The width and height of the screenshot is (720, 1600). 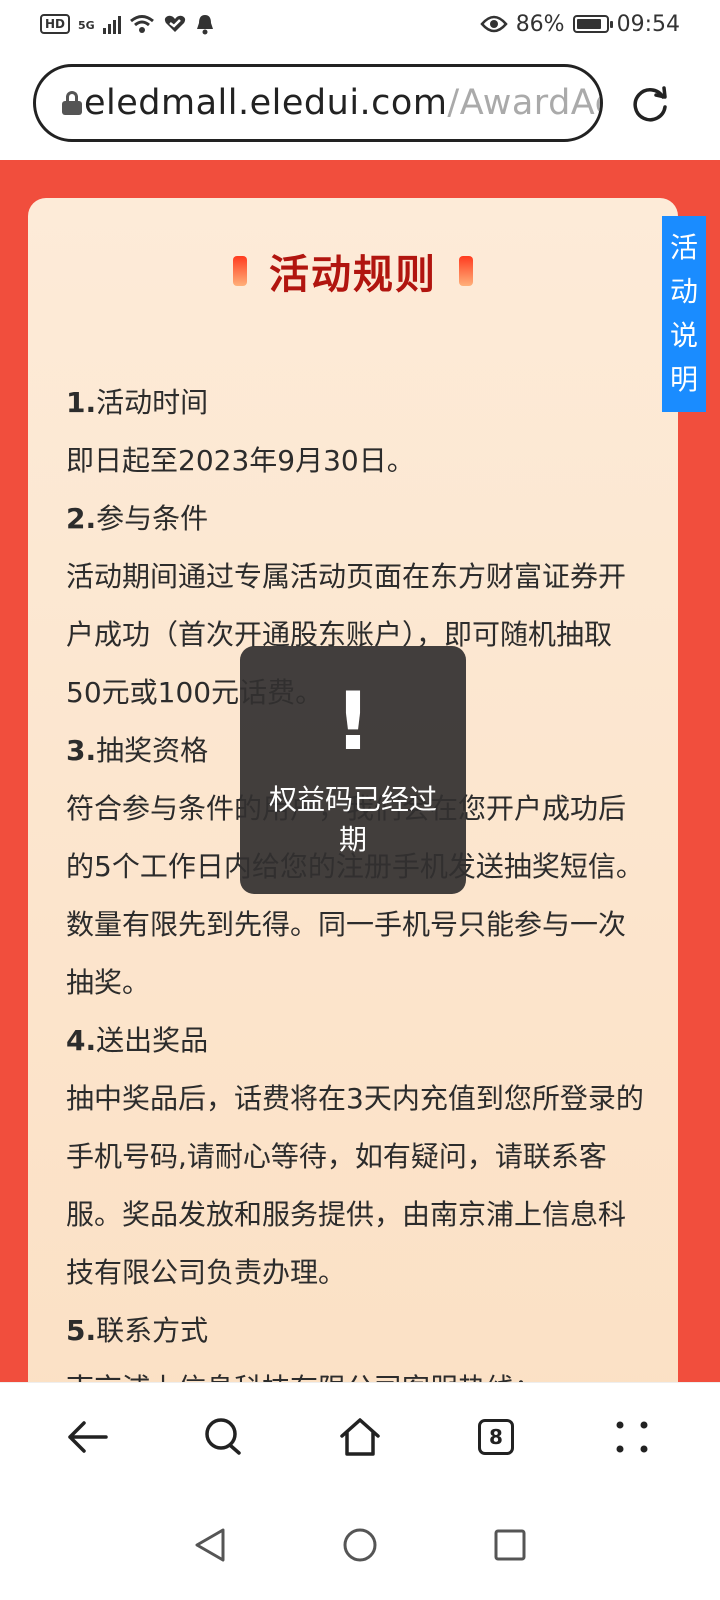 What do you see at coordinates (684, 314) in the screenshot?
I see `activity-description-tab: 活 动 说 明` at bounding box center [684, 314].